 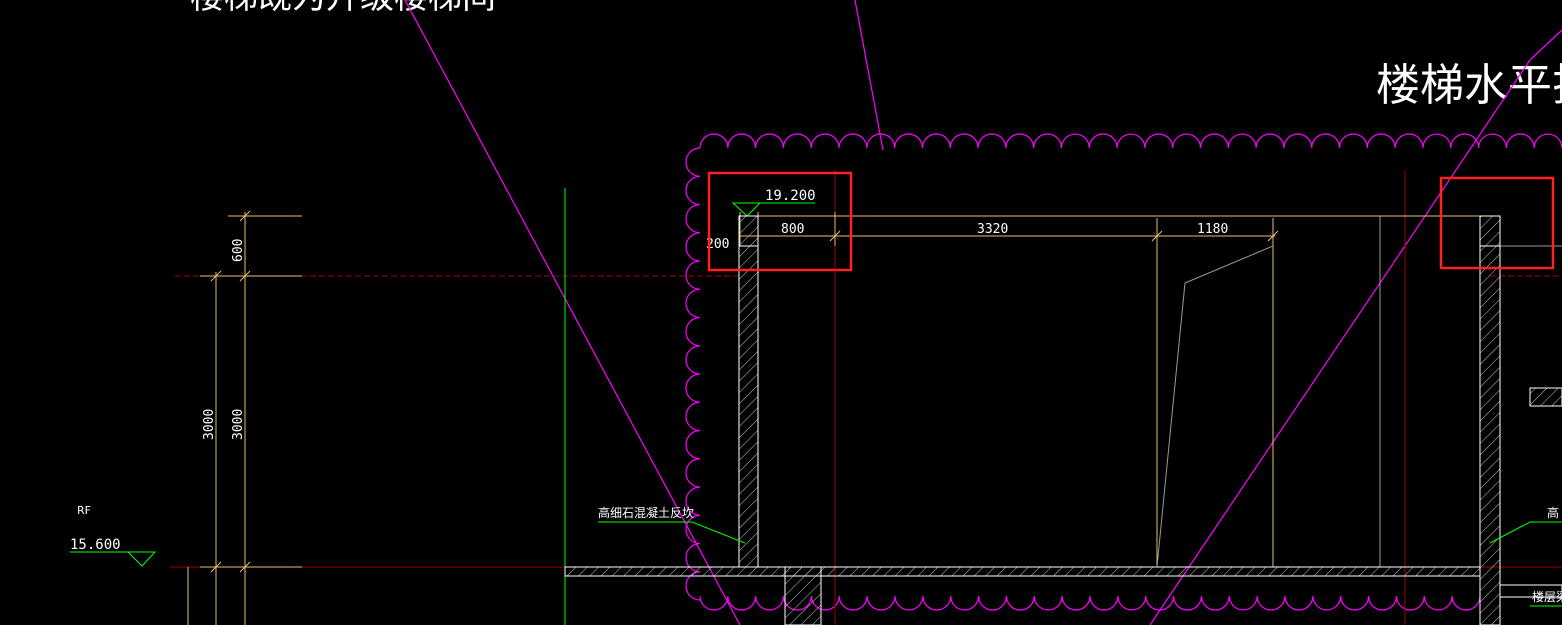 I want to click on wall-right, so click(x=1490, y=420).